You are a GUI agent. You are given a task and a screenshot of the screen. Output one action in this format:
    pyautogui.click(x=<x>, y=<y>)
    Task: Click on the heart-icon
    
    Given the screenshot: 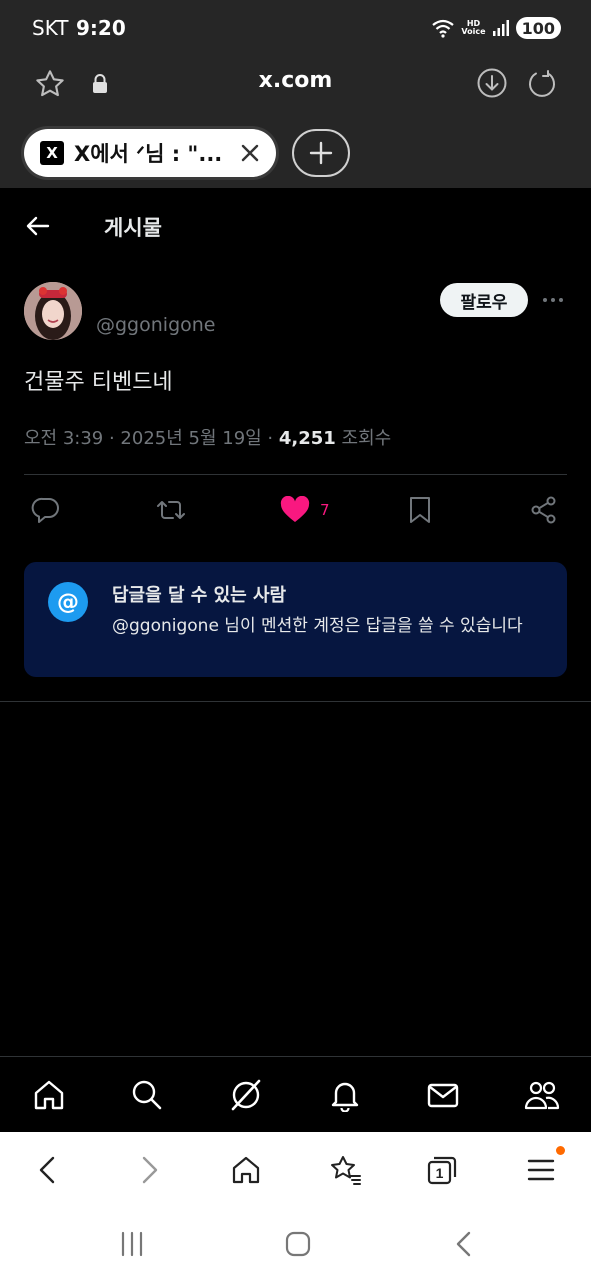 What is the action you would take?
    pyautogui.click(x=295, y=509)
    